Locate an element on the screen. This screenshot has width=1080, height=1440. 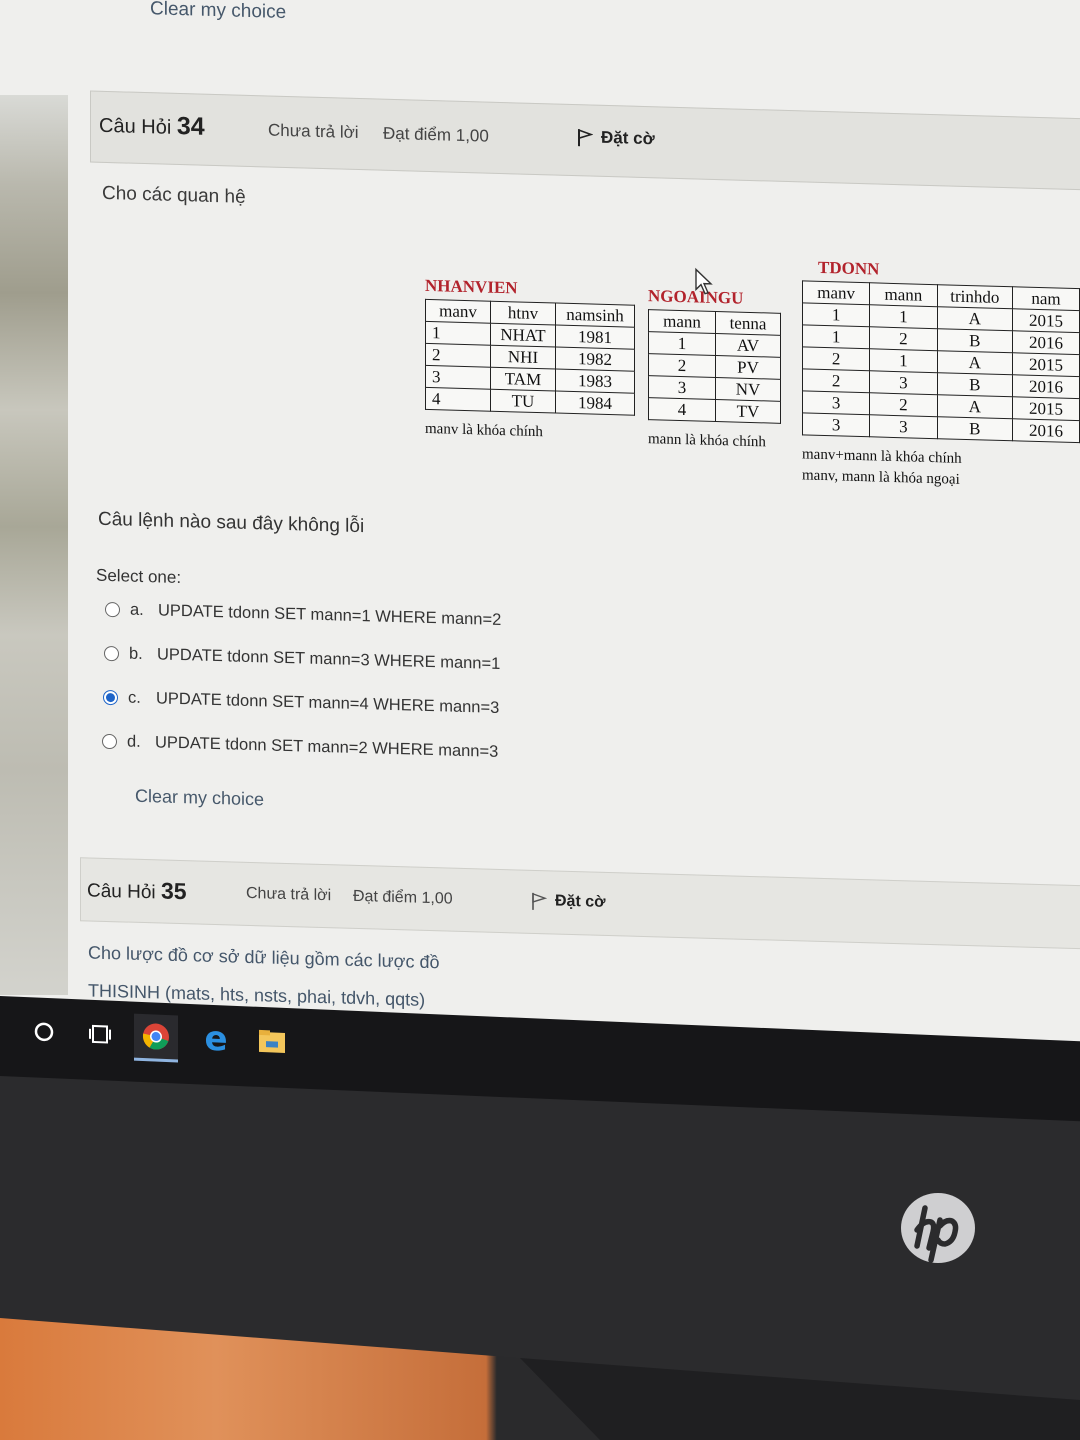
relation-table: mann tenna 1 AV 2 PV 3 NV 4 TV is located at coordinates (714, 366).